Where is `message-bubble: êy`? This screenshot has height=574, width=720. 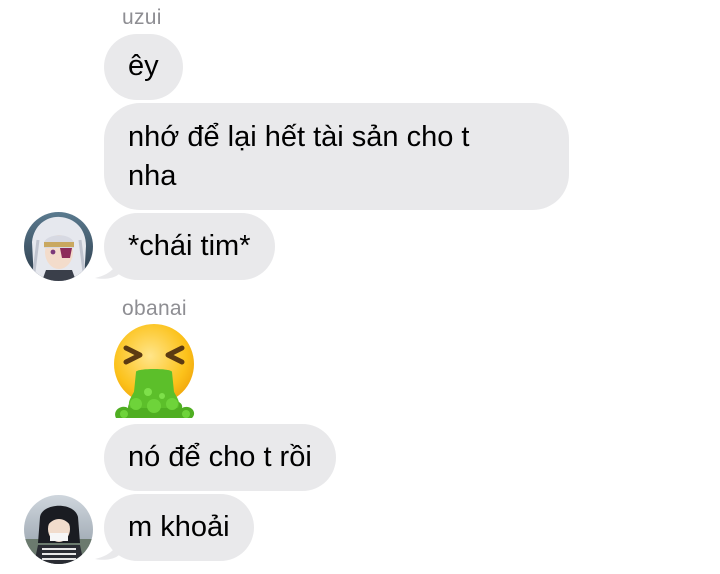
message-bubble: êy is located at coordinates (143, 67).